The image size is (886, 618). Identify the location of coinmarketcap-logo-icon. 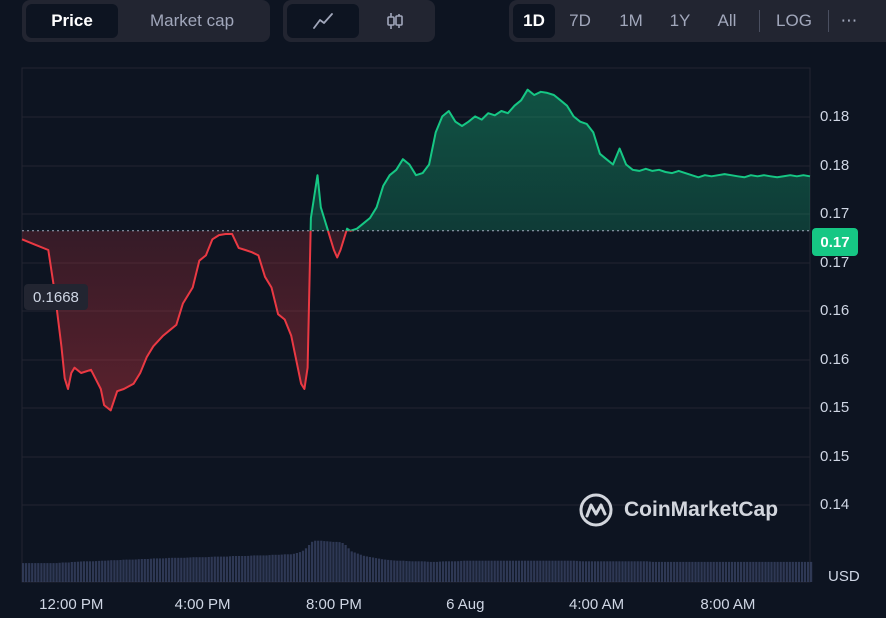
(596, 510).